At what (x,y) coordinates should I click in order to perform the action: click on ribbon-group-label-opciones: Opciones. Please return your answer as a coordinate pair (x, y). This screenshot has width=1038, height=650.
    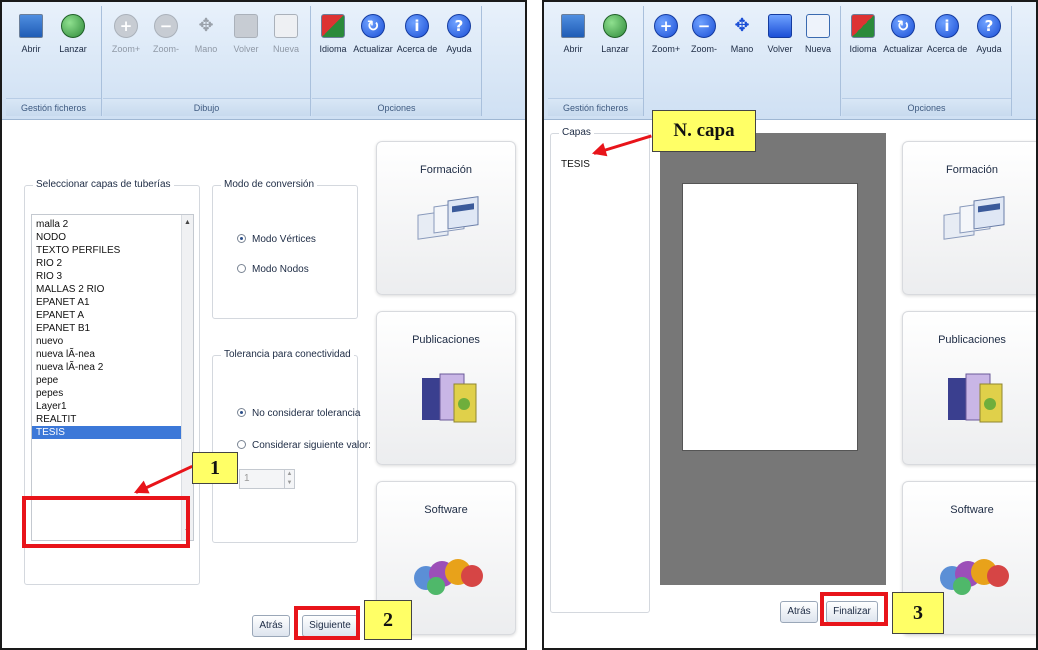
    Looking at the image, I should click on (396, 107).